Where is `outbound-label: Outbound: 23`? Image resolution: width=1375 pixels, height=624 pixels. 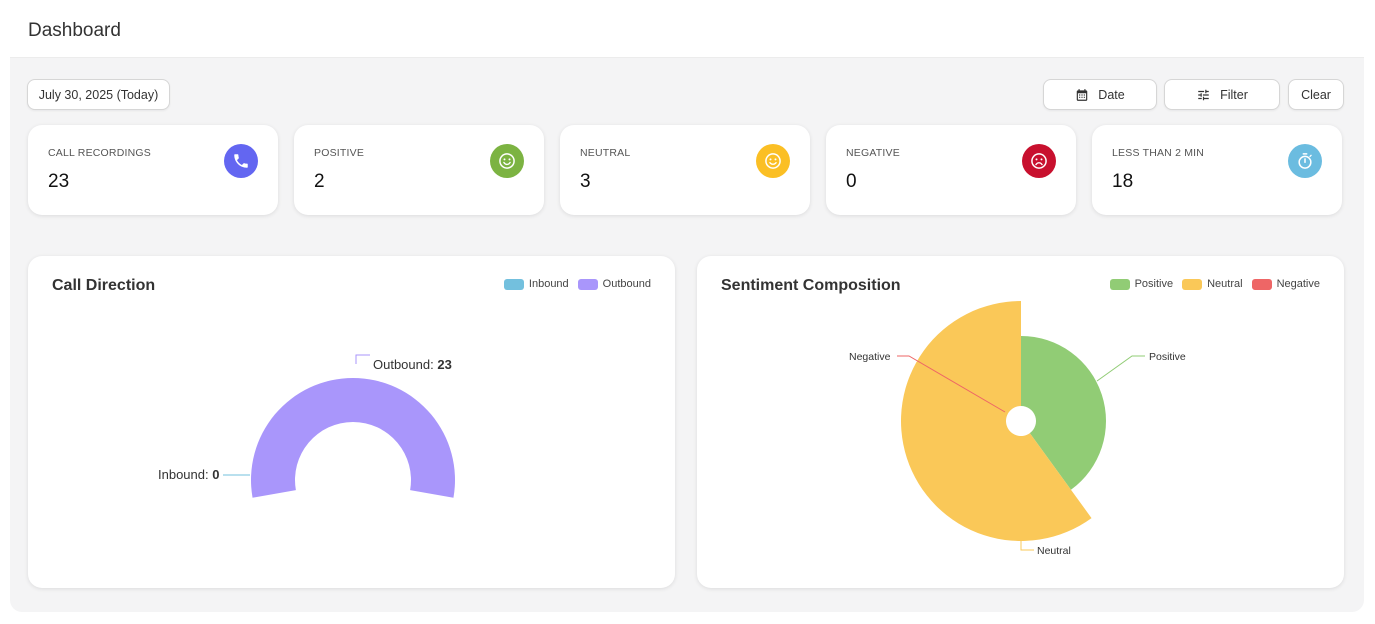 outbound-label: Outbound: 23 is located at coordinates (412, 364).